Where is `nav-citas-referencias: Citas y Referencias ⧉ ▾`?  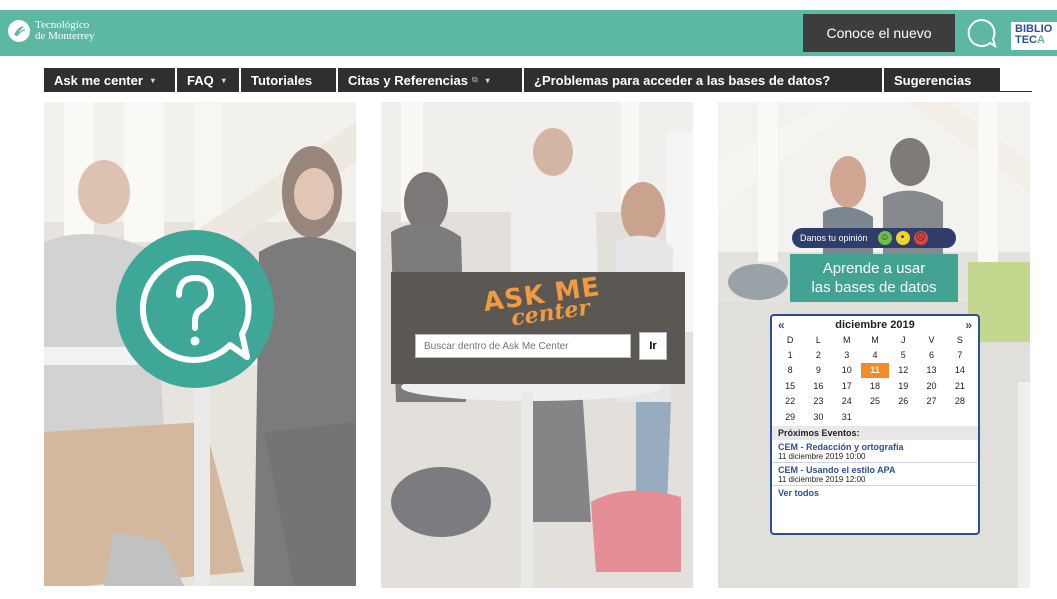 nav-citas-referencias: Citas y Referencias ⧉ ▾ is located at coordinates (431, 80).